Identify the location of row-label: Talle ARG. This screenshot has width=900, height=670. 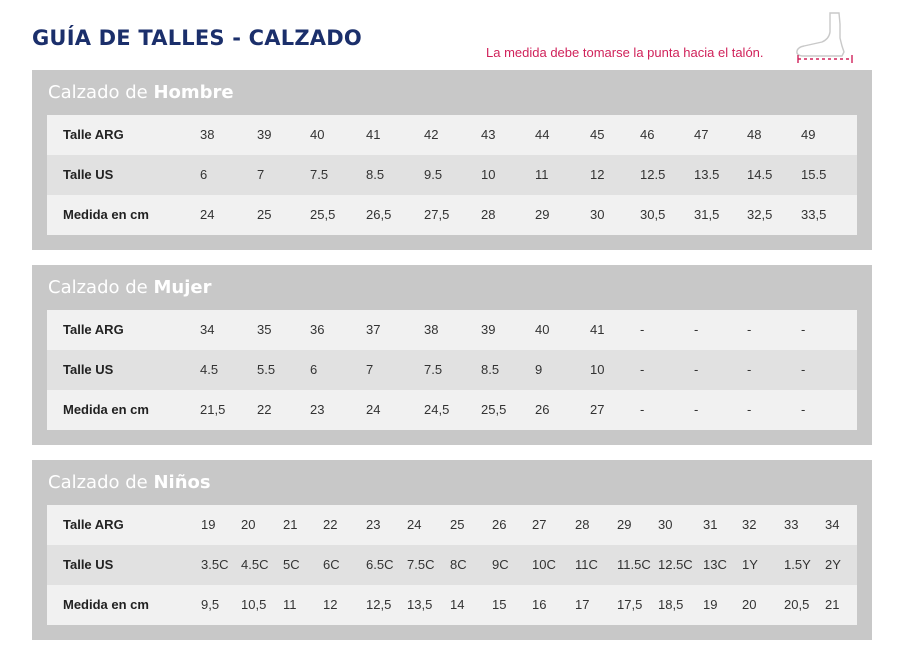
(93, 134).